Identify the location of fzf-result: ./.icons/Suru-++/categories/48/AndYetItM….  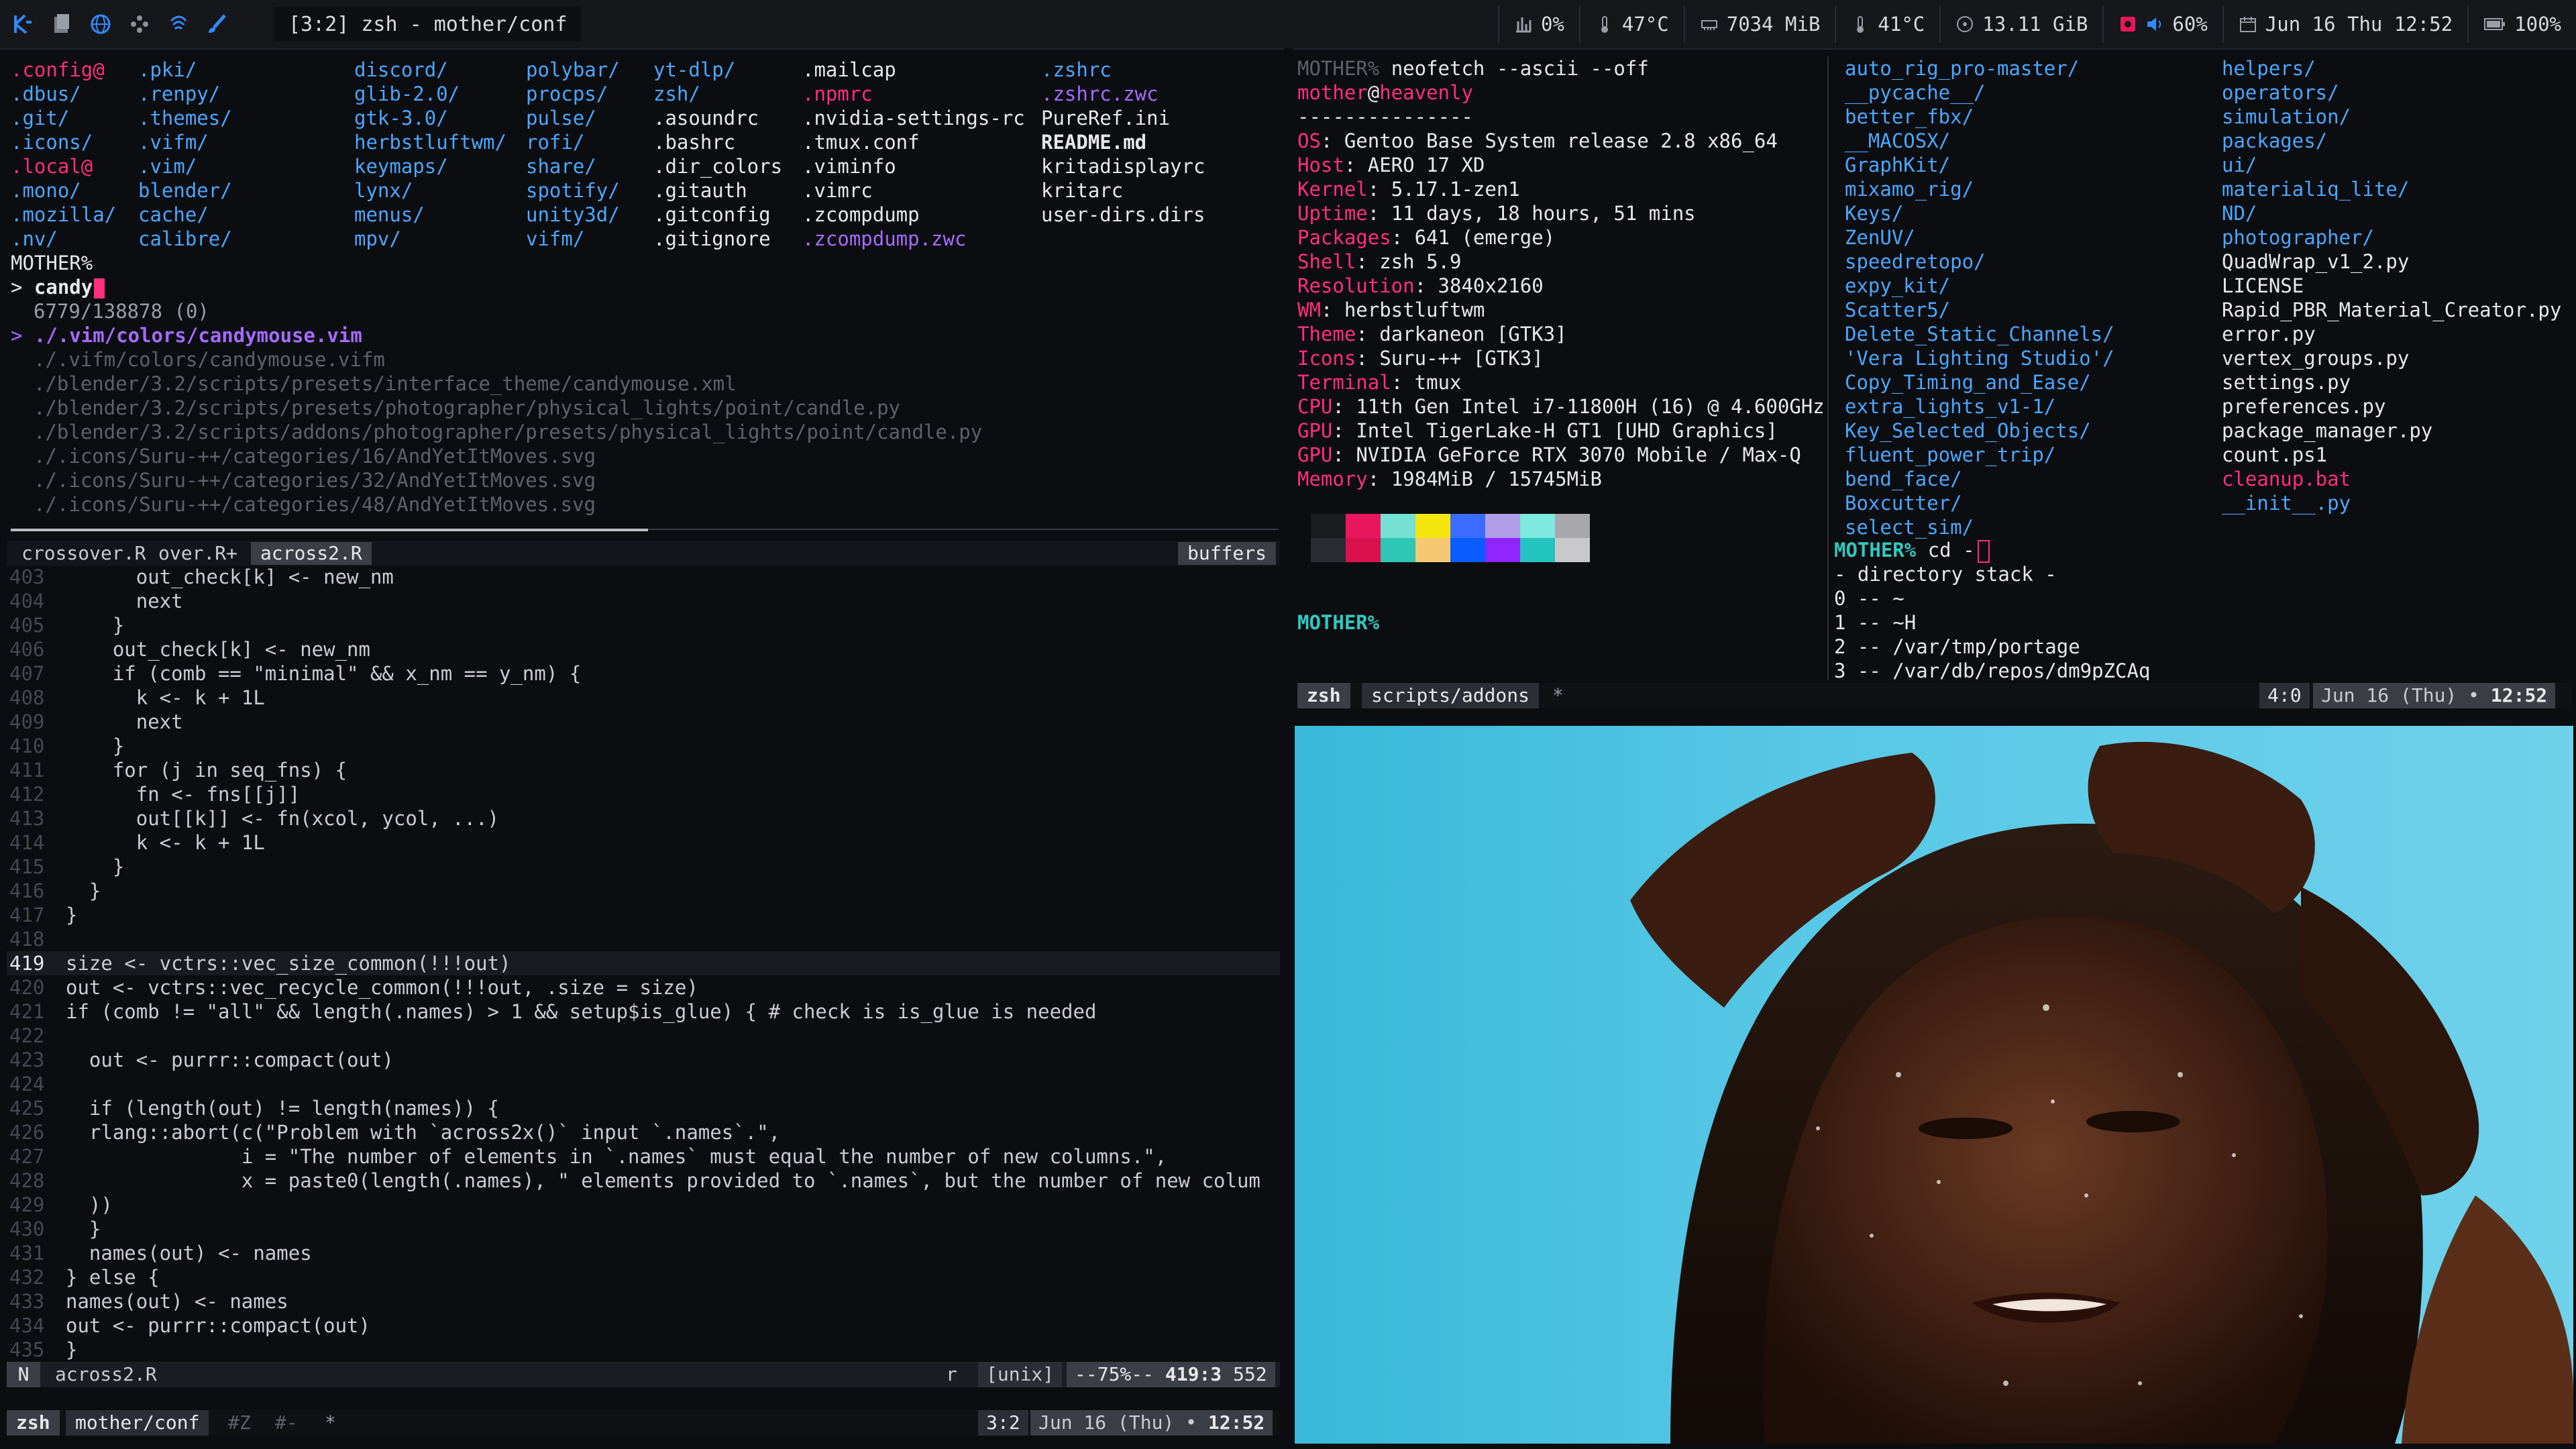
(508, 504).